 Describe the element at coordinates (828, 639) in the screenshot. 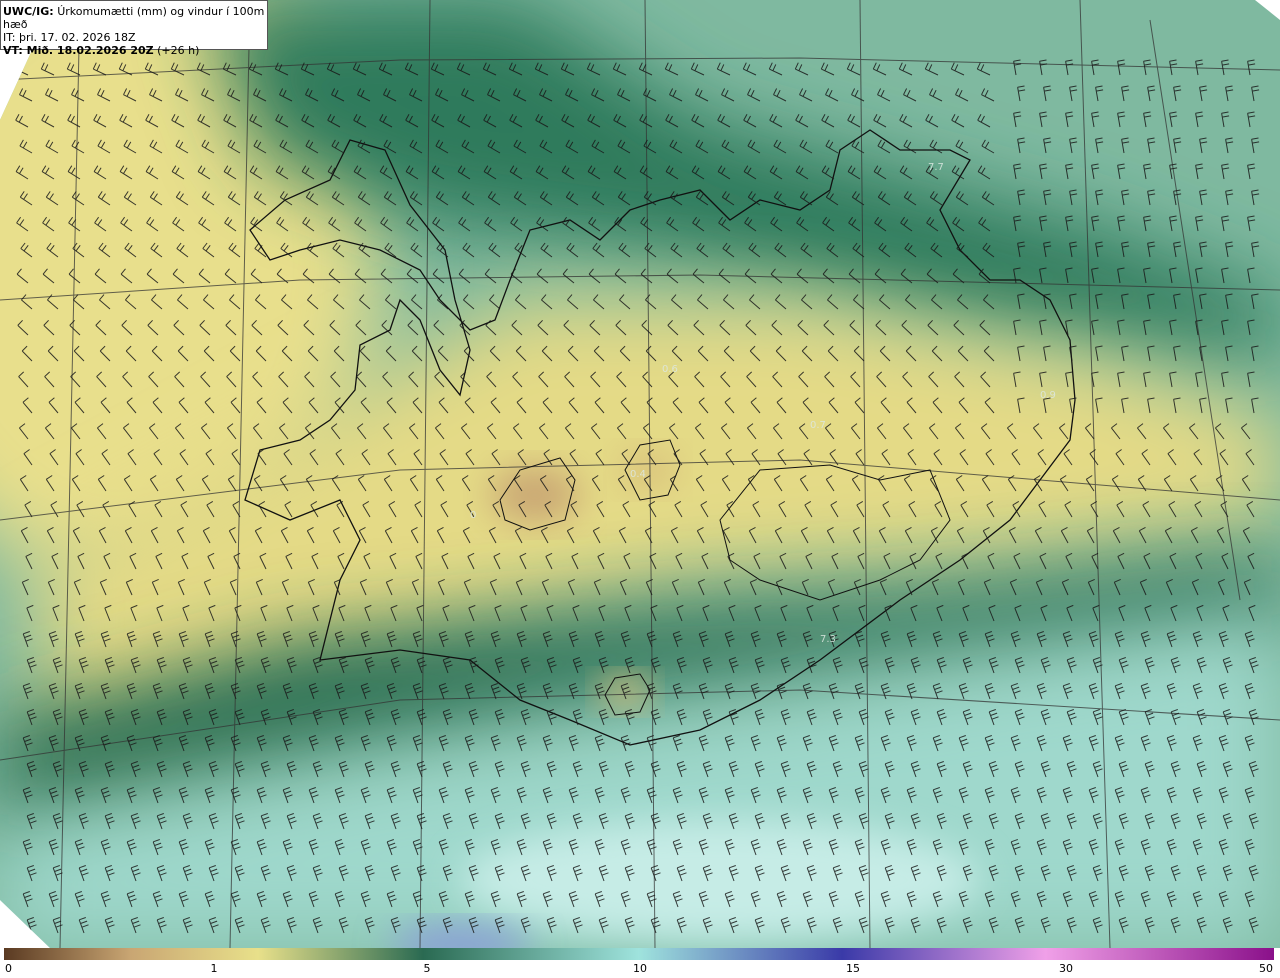

I see `map-value-label: 7.3` at that location.